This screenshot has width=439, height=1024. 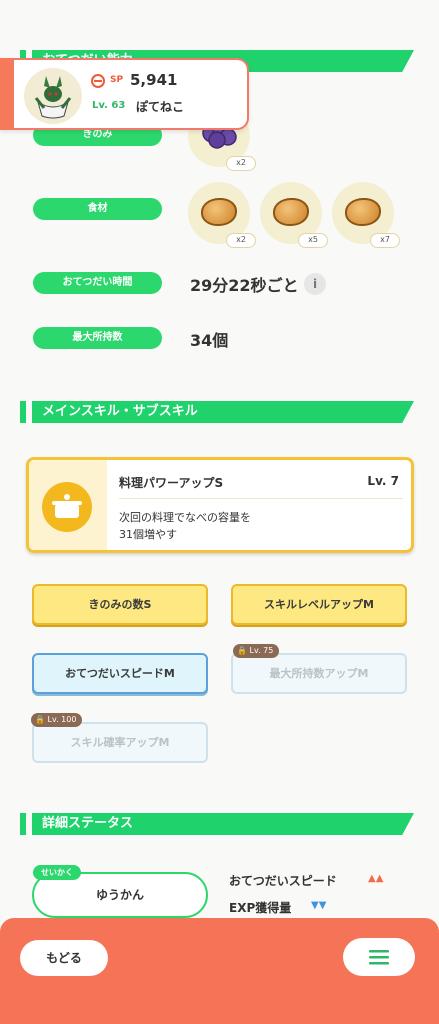 I want to click on bottom-nav-bar: もどる, so click(x=219, y=971).